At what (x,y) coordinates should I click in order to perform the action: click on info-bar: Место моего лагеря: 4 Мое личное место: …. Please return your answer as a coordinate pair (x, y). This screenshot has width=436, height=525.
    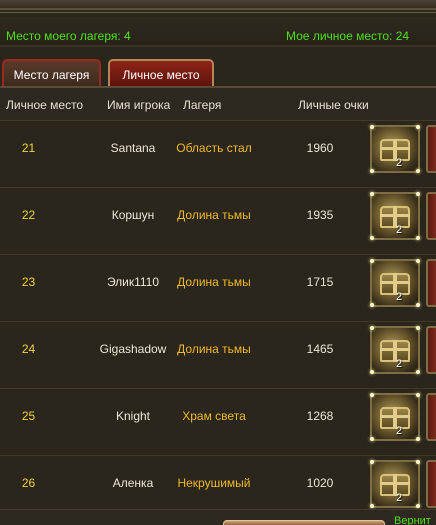
    Looking at the image, I should click on (218, 32).